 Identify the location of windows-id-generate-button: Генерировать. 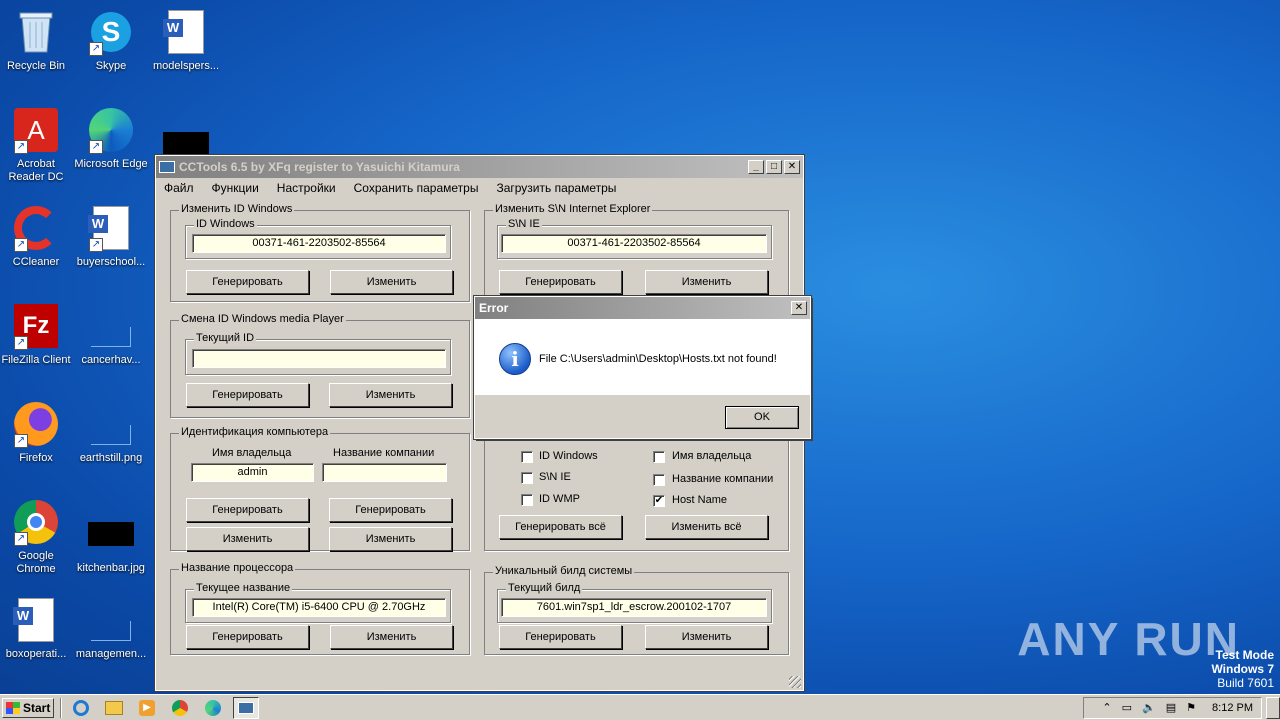
(247, 282).